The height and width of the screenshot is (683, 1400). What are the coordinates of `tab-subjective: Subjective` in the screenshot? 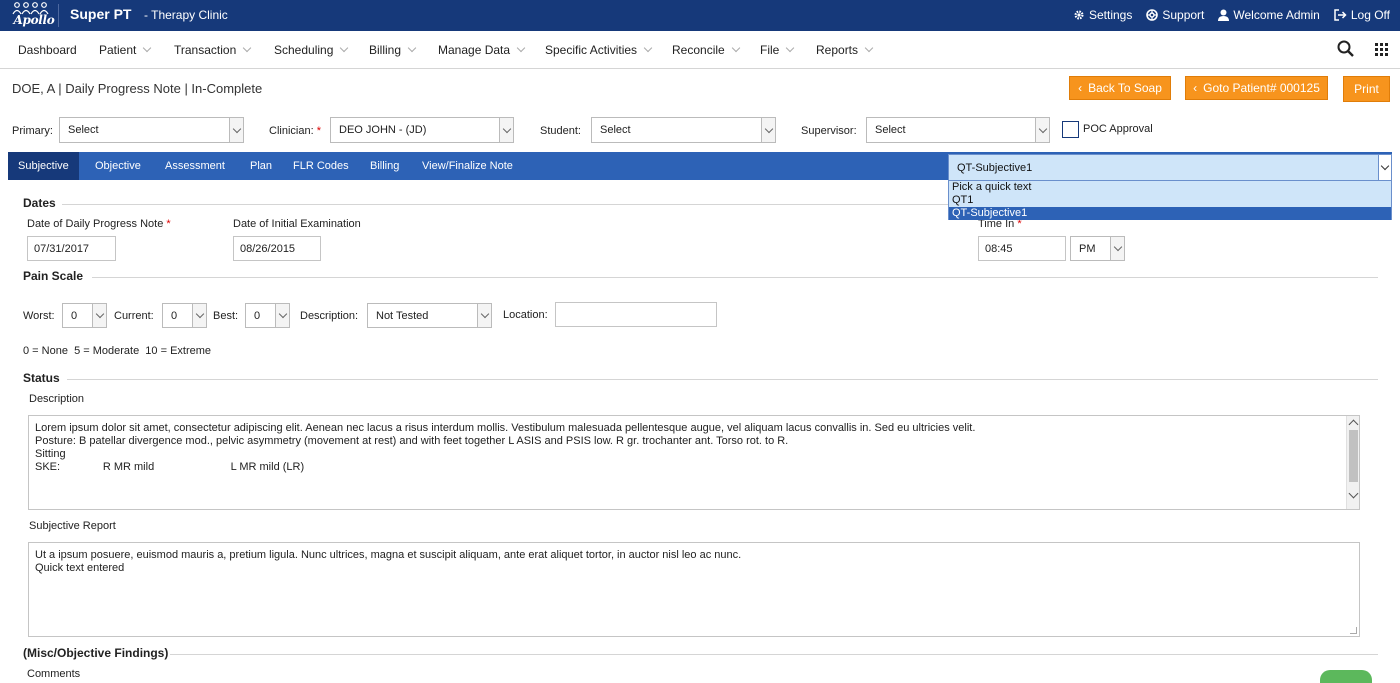 It's located at (43, 166).